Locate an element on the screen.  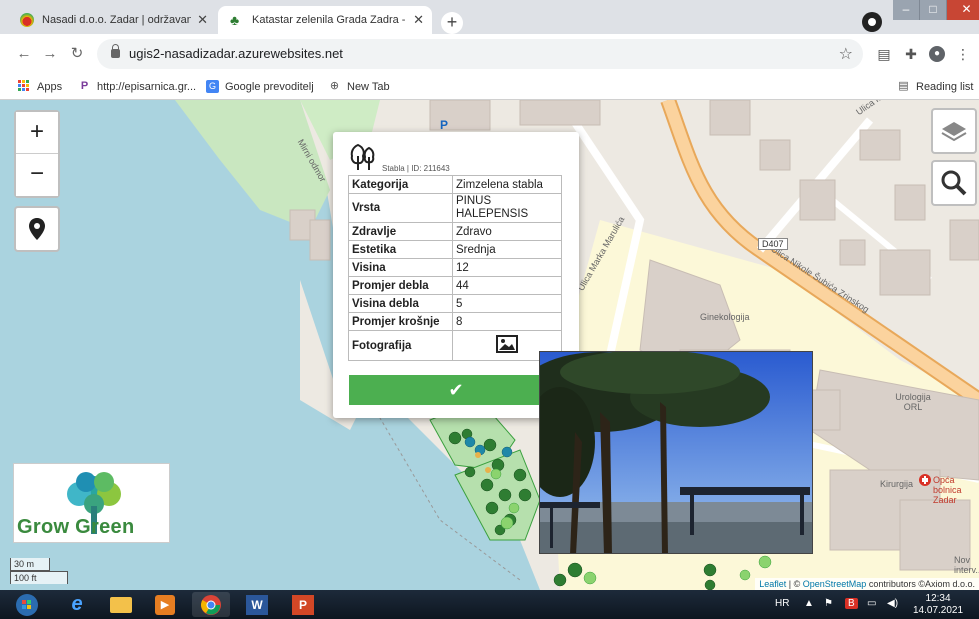
road-badge: D407 is located at coordinates (773, 244).